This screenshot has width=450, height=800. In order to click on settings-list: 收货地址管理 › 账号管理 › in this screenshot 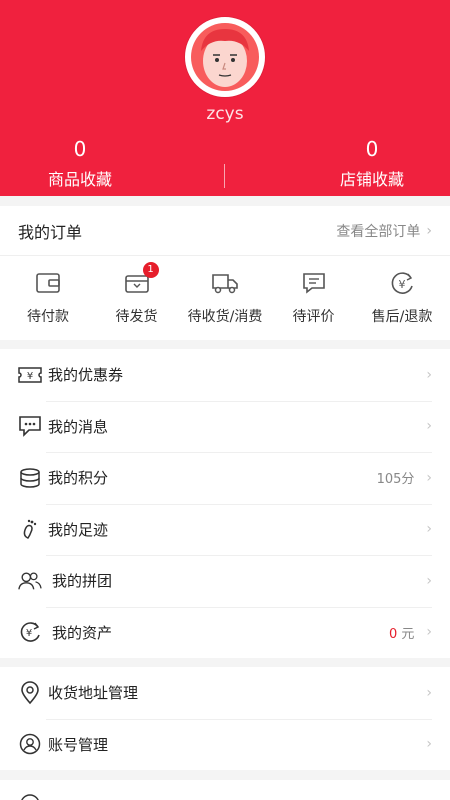, I will do `click(225, 718)`.